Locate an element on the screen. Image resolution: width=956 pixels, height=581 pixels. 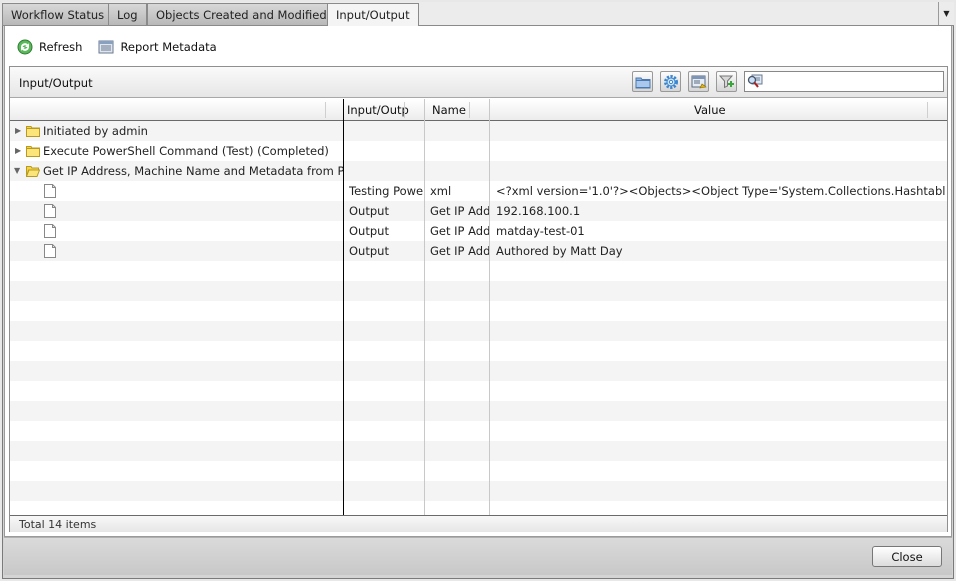
column-header-name: Name is located at coordinates (449, 110).